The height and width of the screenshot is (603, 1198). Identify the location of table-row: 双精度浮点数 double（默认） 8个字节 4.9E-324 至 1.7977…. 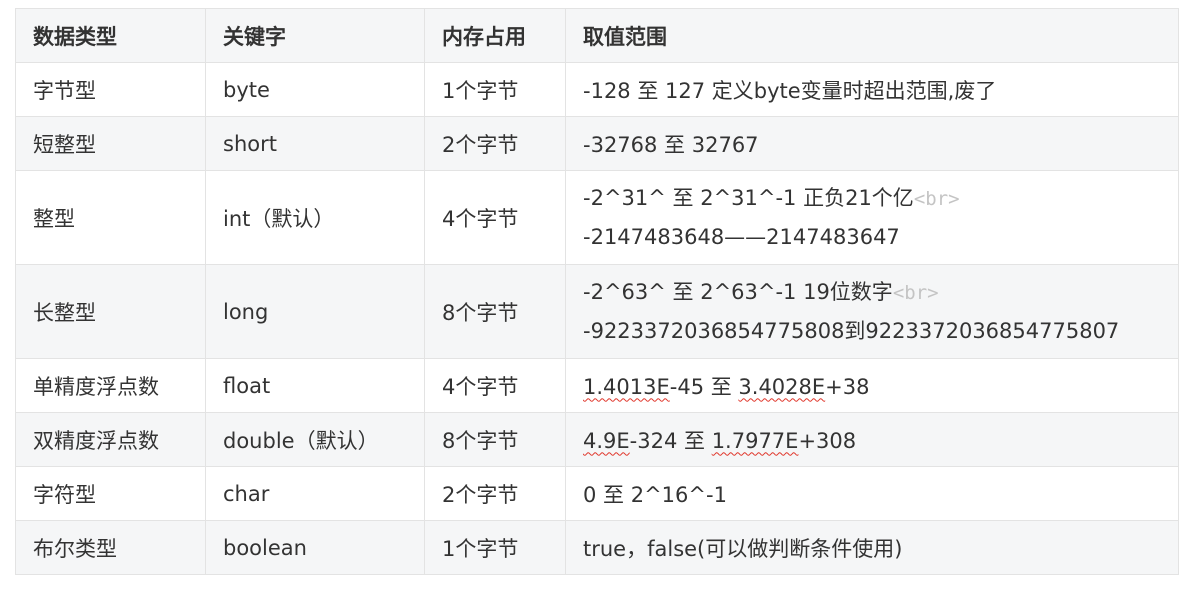
(597, 439).